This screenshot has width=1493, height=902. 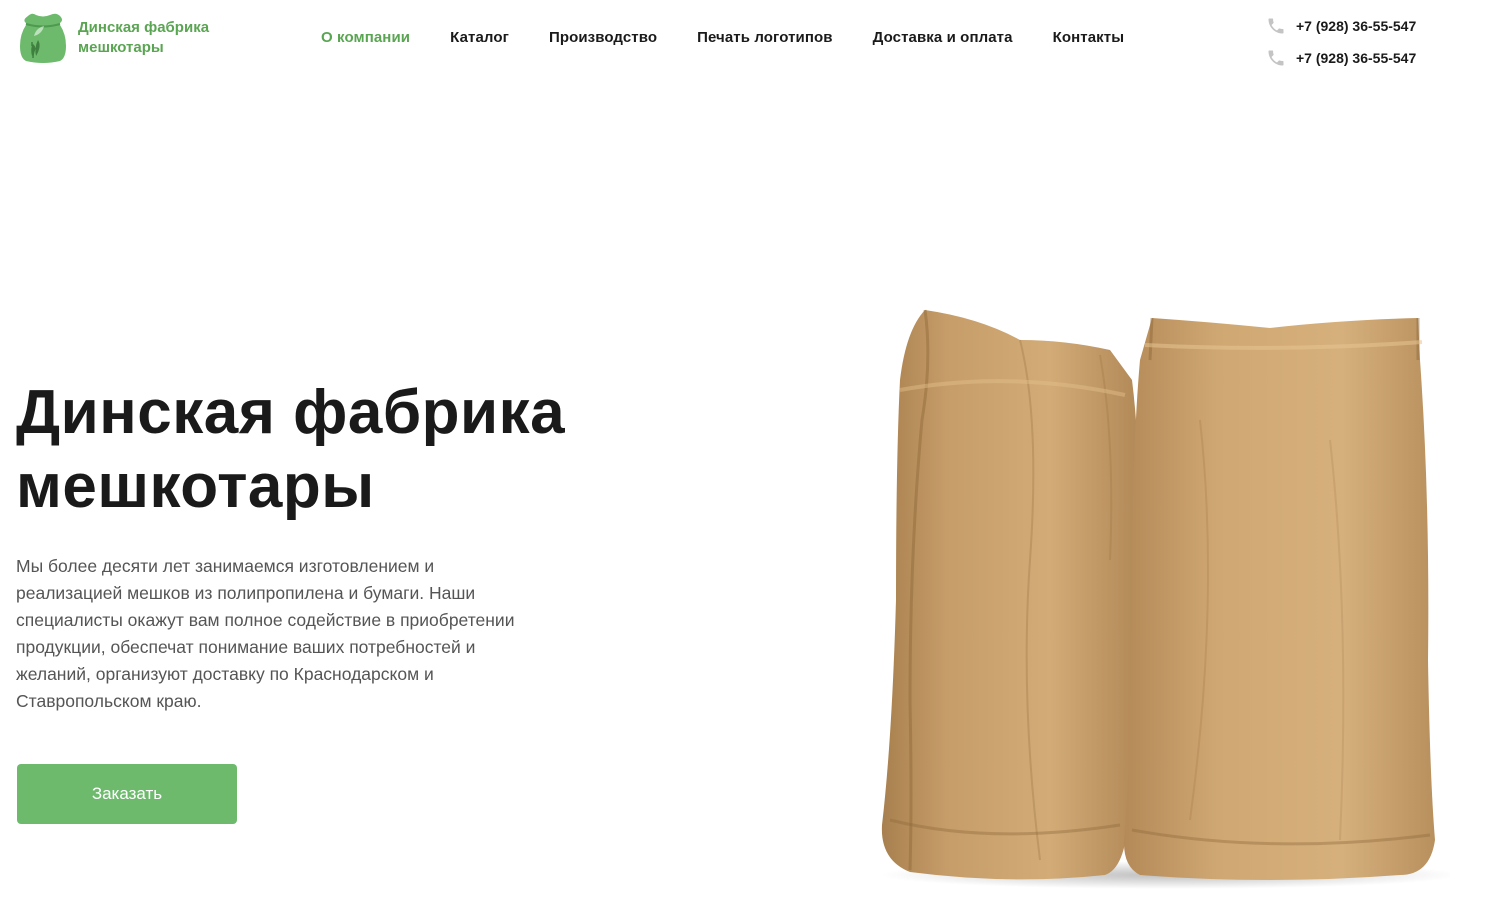 What do you see at coordinates (764, 37) in the screenshot?
I see `nav-item-logo-printing: Печать логотипов` at bounding box center [764, 37].